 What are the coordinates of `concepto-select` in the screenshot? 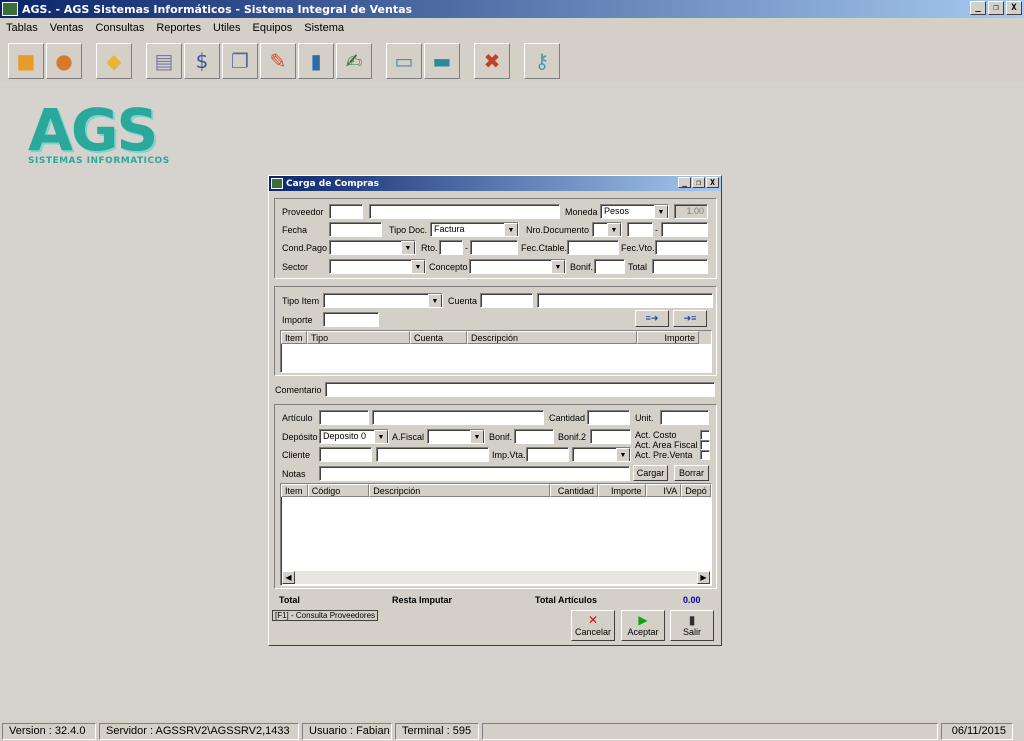 It's located at (517, 266).